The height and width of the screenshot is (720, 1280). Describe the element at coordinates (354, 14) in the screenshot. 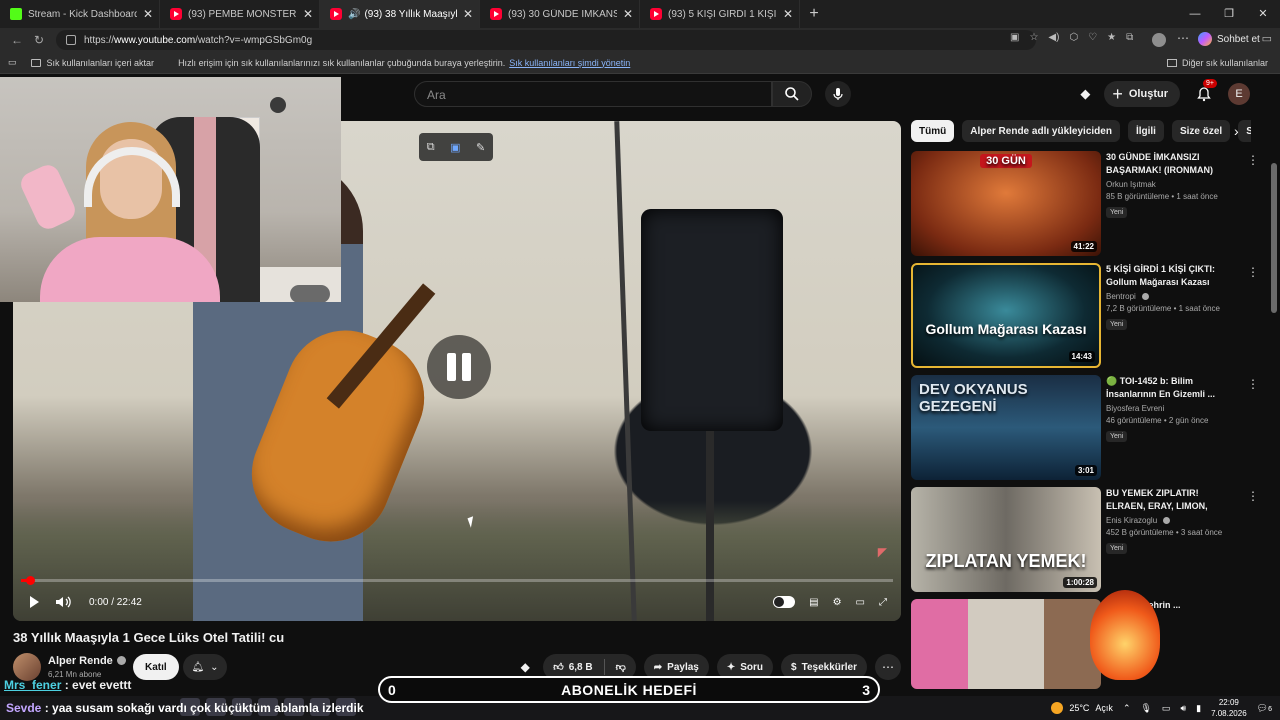

I see `speaker-icon: 🔊` at that location.